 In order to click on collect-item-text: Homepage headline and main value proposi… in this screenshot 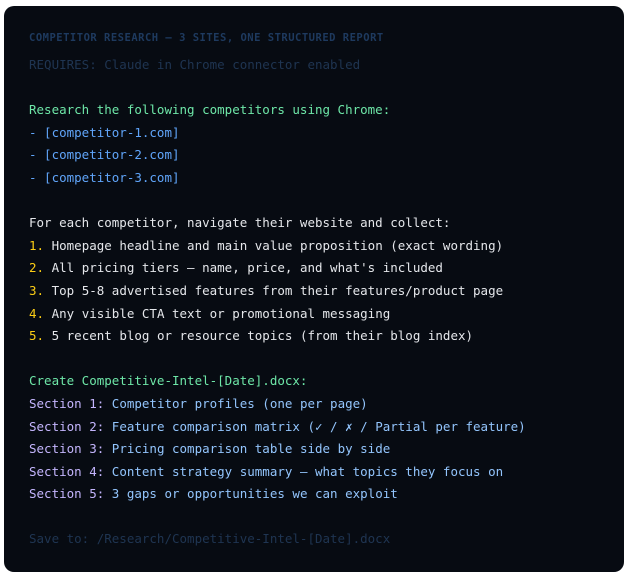, I will do `click(277, 245)`.